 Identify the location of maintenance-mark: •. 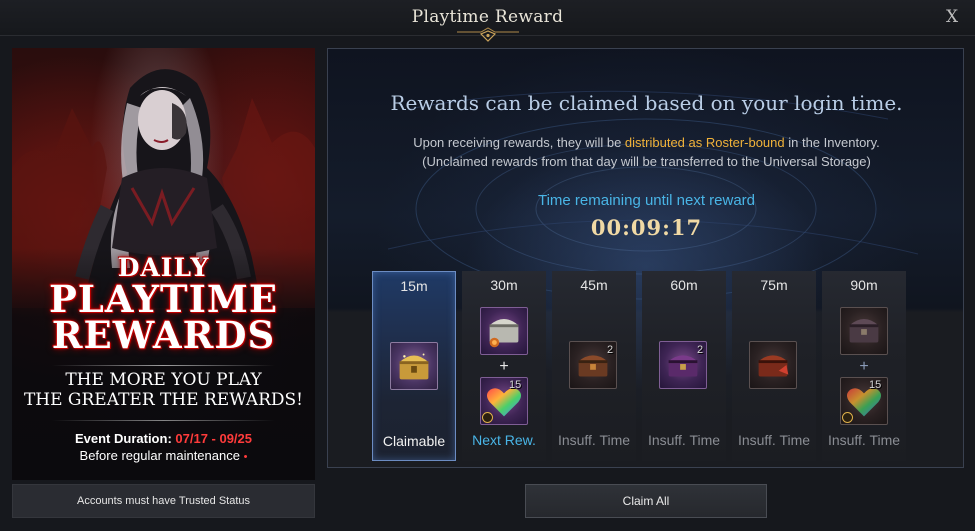
(245, 457).